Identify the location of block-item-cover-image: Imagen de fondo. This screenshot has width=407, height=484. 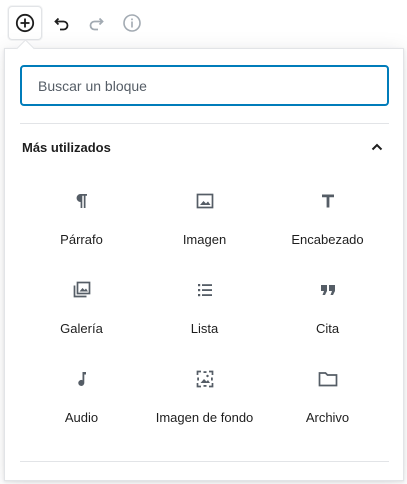
(204, 397).